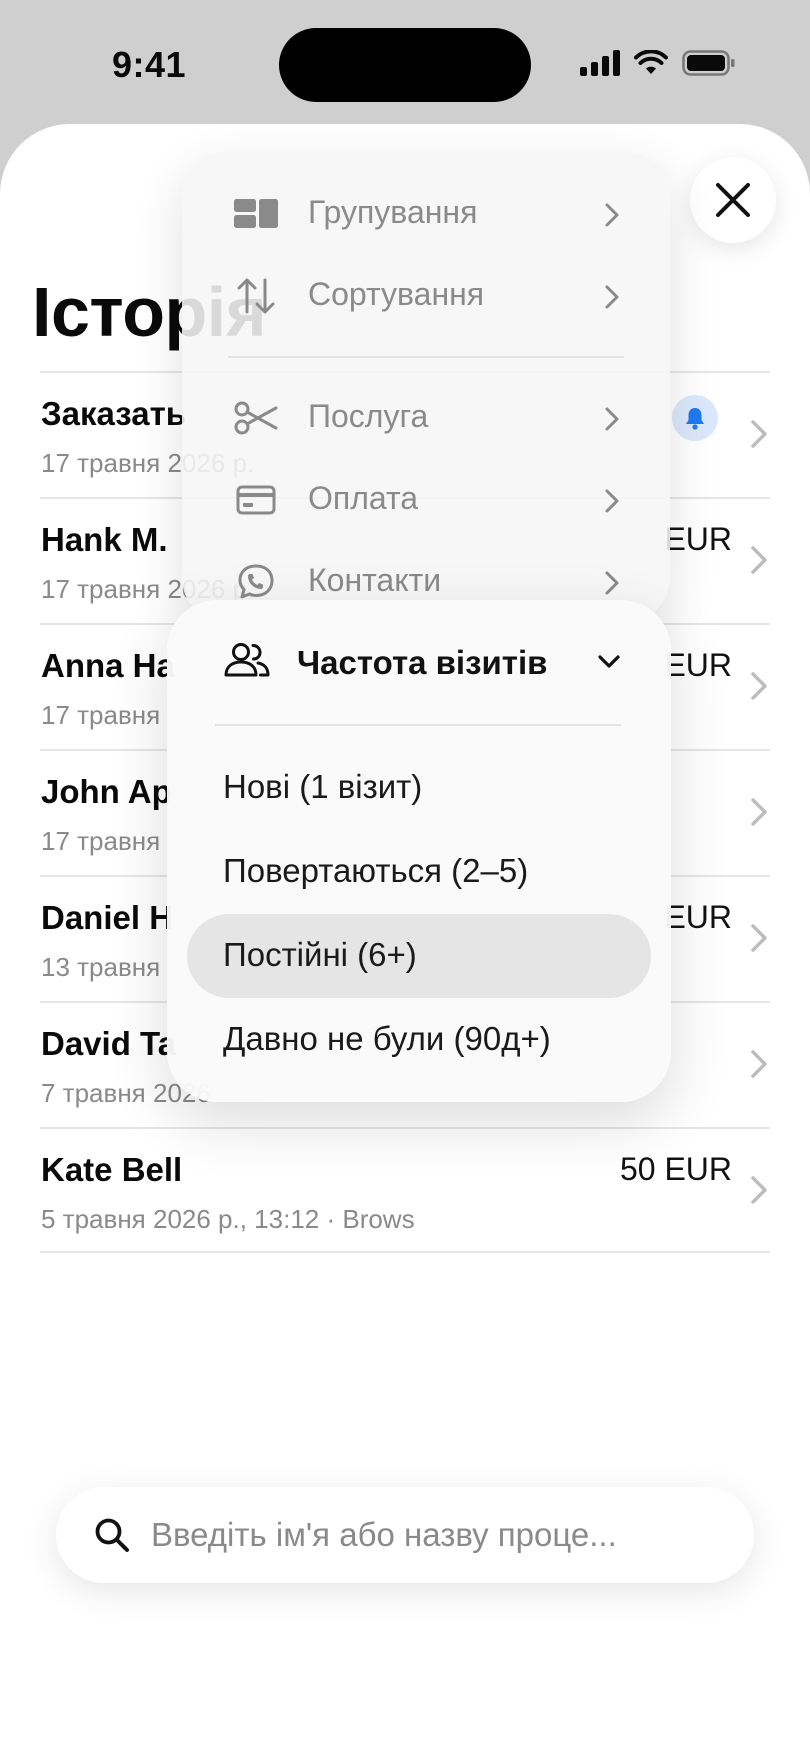 The height and width of the screenshot is (1761, 810). I want to click on search-bar, so click(405, 1535).